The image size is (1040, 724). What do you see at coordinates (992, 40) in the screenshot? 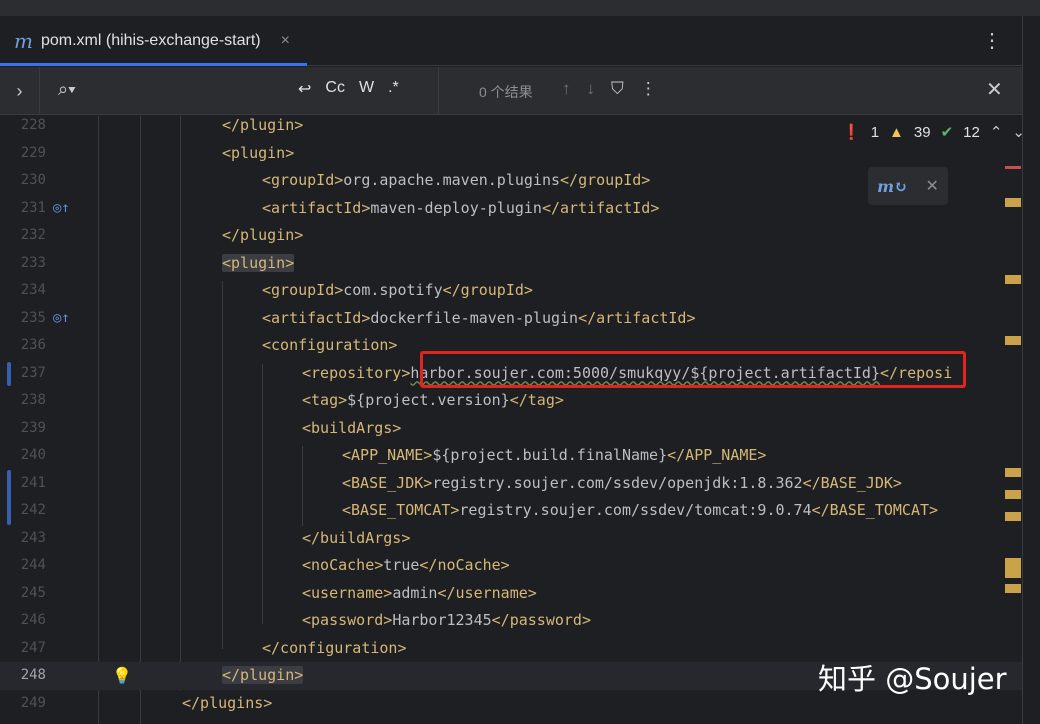
I see `tab-menu-icon: ⋮` at bounding box center [992, 40].